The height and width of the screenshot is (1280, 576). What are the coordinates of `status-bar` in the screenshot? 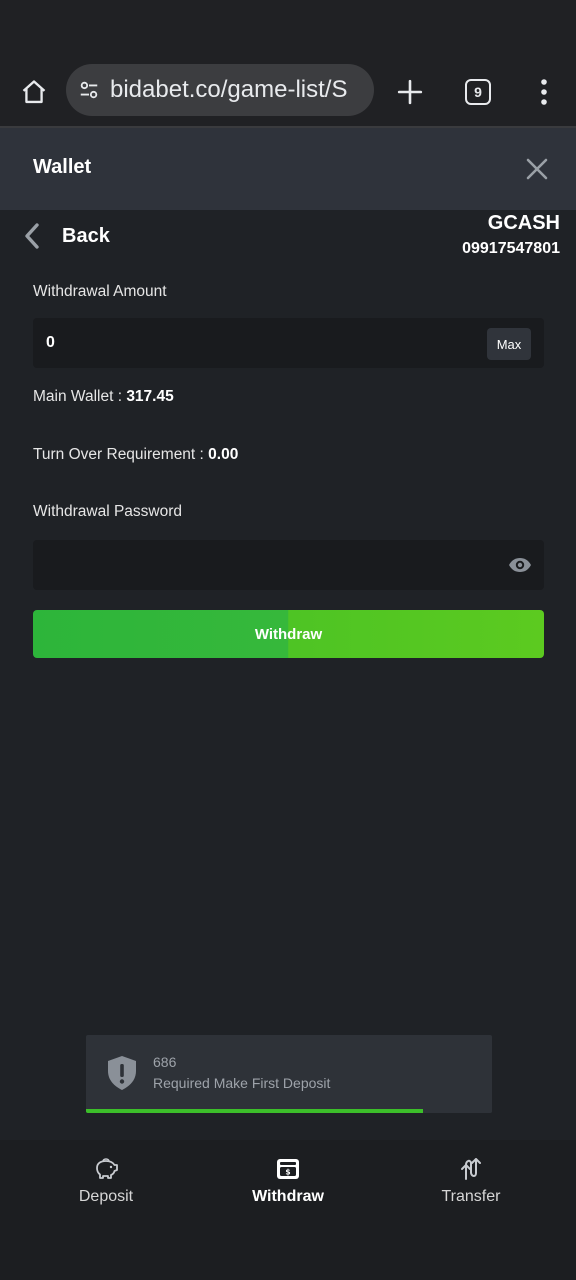 It's located at (288, 29).